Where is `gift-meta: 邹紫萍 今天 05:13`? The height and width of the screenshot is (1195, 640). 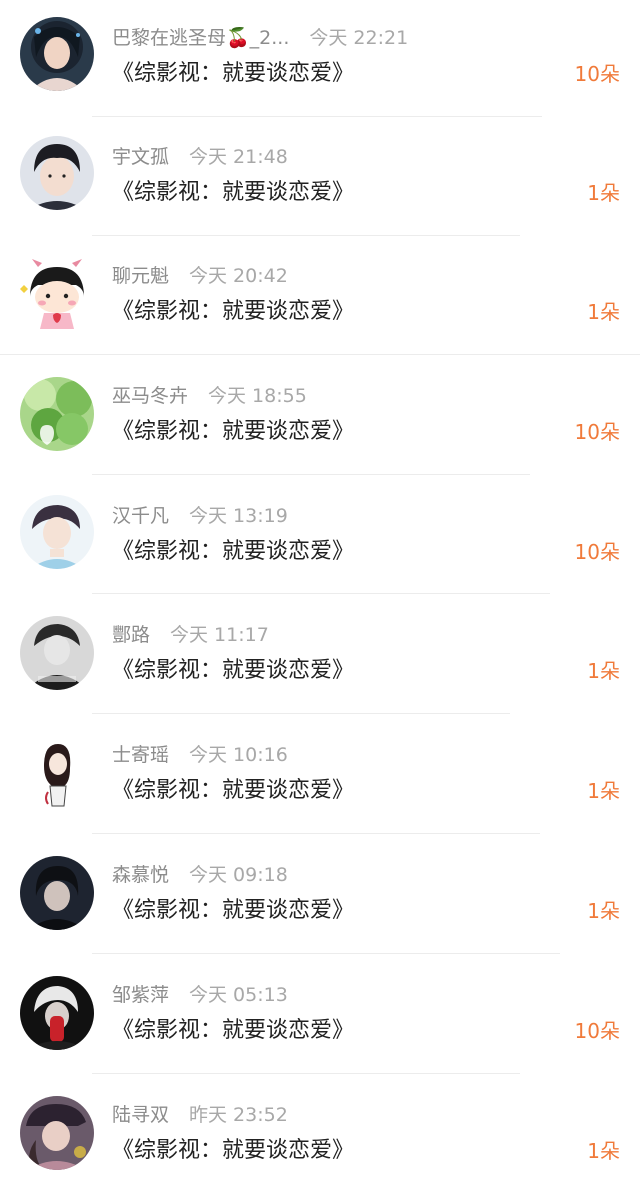
gift-meta: 邹紫萍 今天 05:13 is located at coordinates (200, 995).